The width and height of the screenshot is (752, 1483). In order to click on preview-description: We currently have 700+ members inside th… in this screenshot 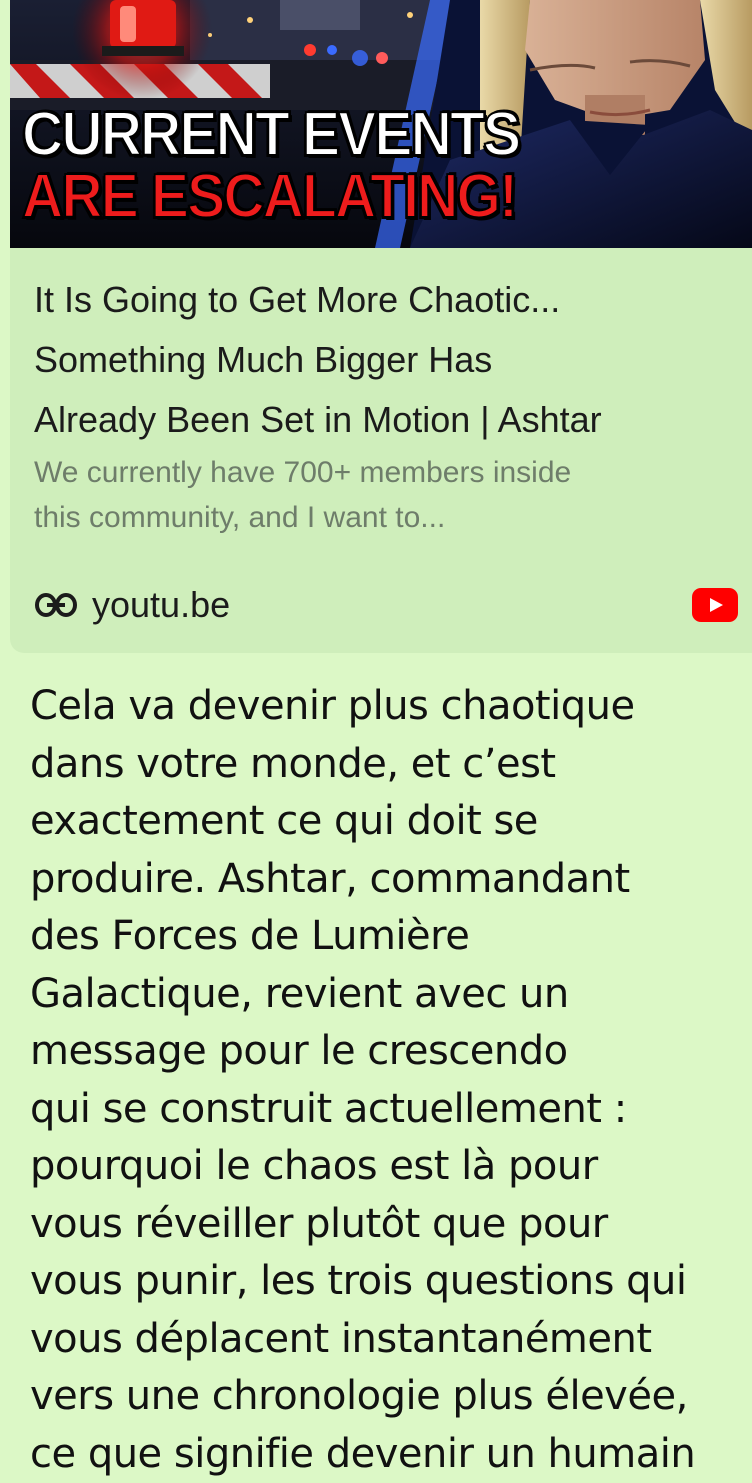, I will do `click(384, 495)`.